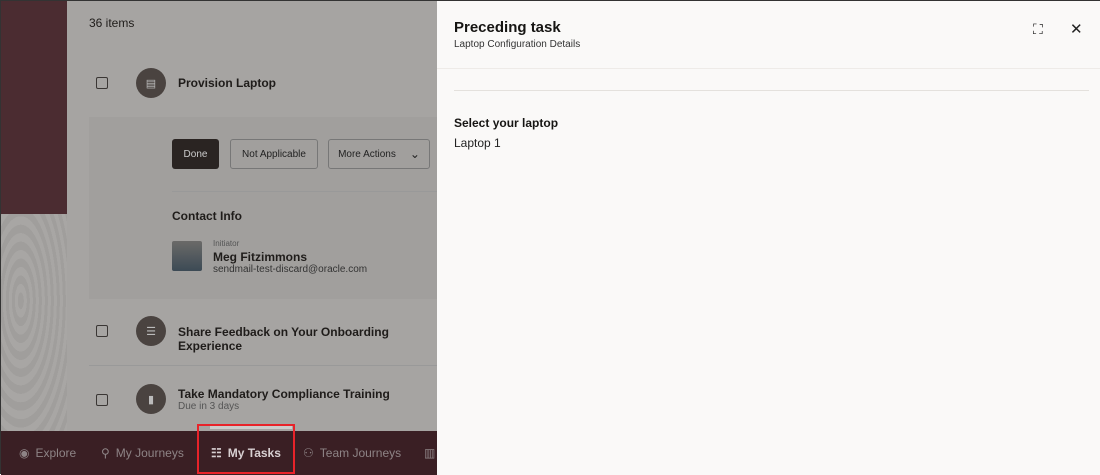 This screenshot has width=1100, height=475. Describe the element at coordinates (414, 154) in the screenshot. I see `chevron-down-icon: ⌄` at that location.